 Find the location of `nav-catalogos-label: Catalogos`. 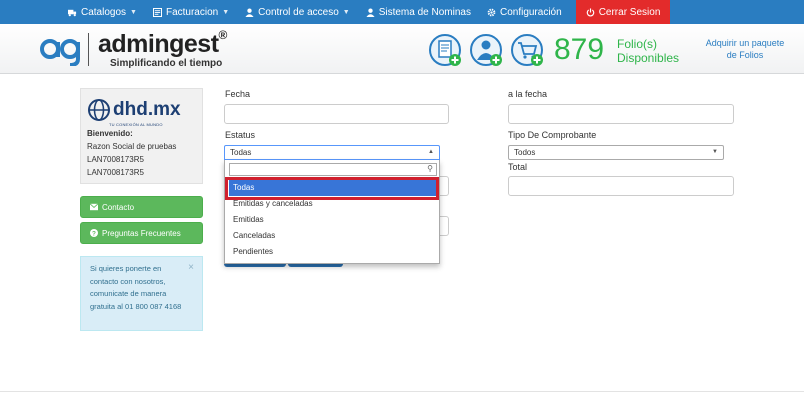

nav-catalogos-label: Catalogos is located at coordinates (104, 12).